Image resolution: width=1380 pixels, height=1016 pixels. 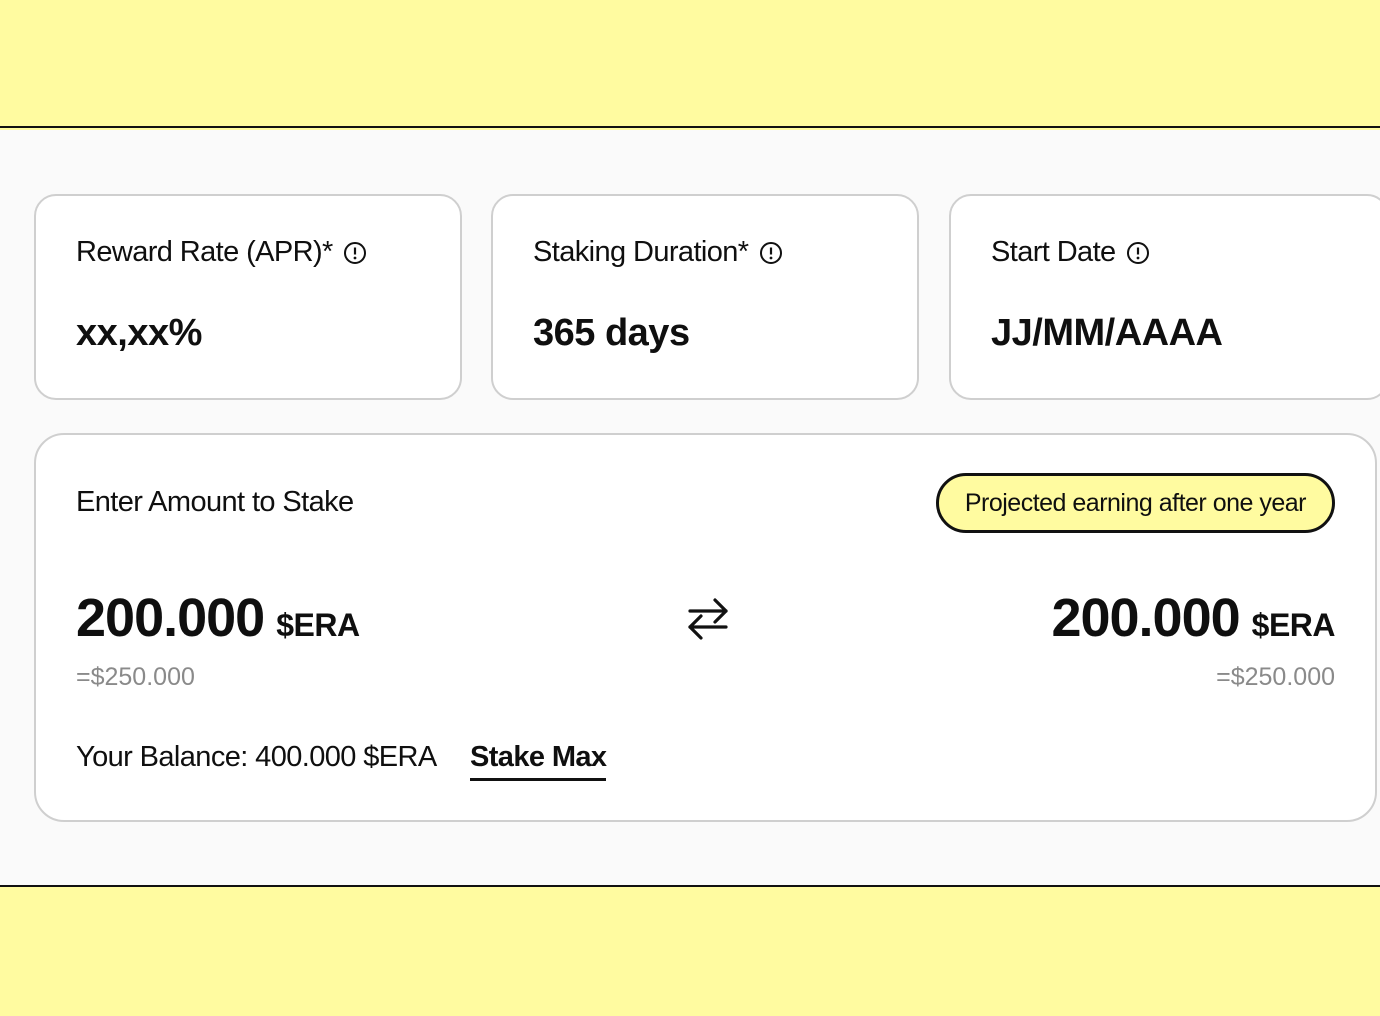 What do you see at coordinates (215, 502) in the screenshot?
I see `stake-title: Enter Amount to Stake` at bounding box center [215, 502].